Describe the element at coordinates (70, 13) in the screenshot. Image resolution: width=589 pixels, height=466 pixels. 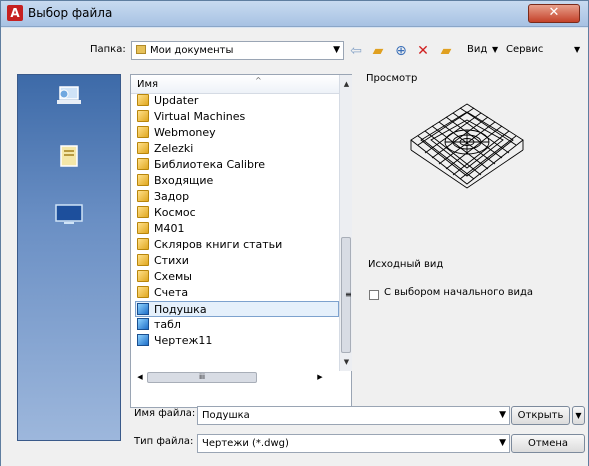
I see `window-title: Выбор файла` at that location.